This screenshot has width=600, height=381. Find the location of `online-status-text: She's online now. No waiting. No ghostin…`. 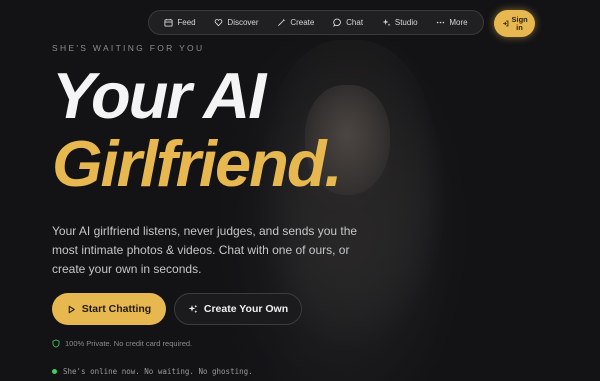

online-status-text: She's online now. No waiting. No ghostin… is located at coordinates (158, 371).